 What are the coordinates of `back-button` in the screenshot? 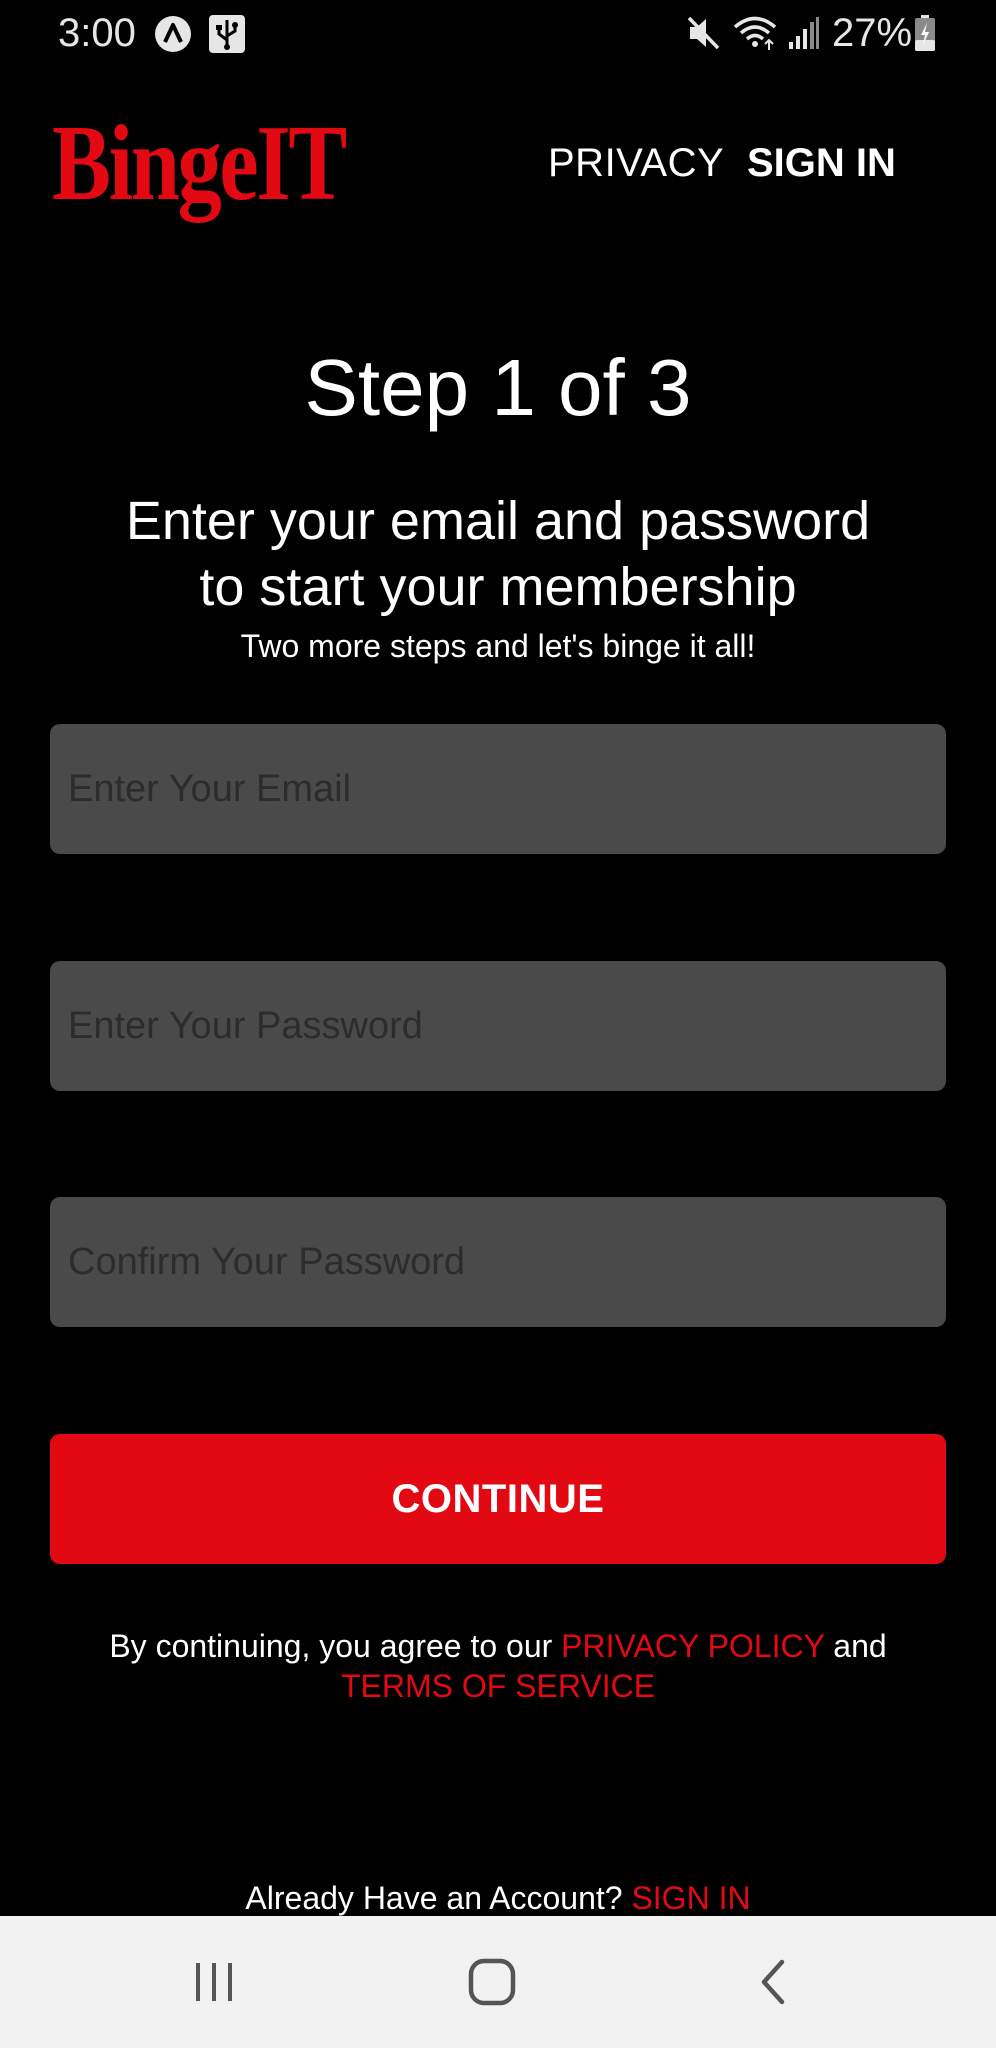 It's located at (772, 1982).